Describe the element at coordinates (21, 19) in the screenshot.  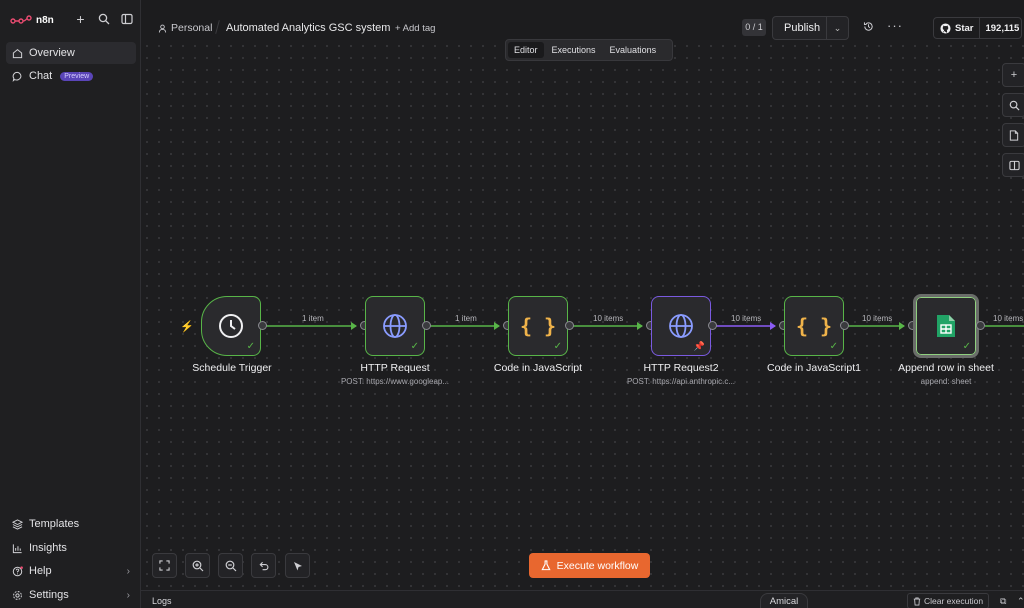
I see `n8n-logo-icon` at that location.